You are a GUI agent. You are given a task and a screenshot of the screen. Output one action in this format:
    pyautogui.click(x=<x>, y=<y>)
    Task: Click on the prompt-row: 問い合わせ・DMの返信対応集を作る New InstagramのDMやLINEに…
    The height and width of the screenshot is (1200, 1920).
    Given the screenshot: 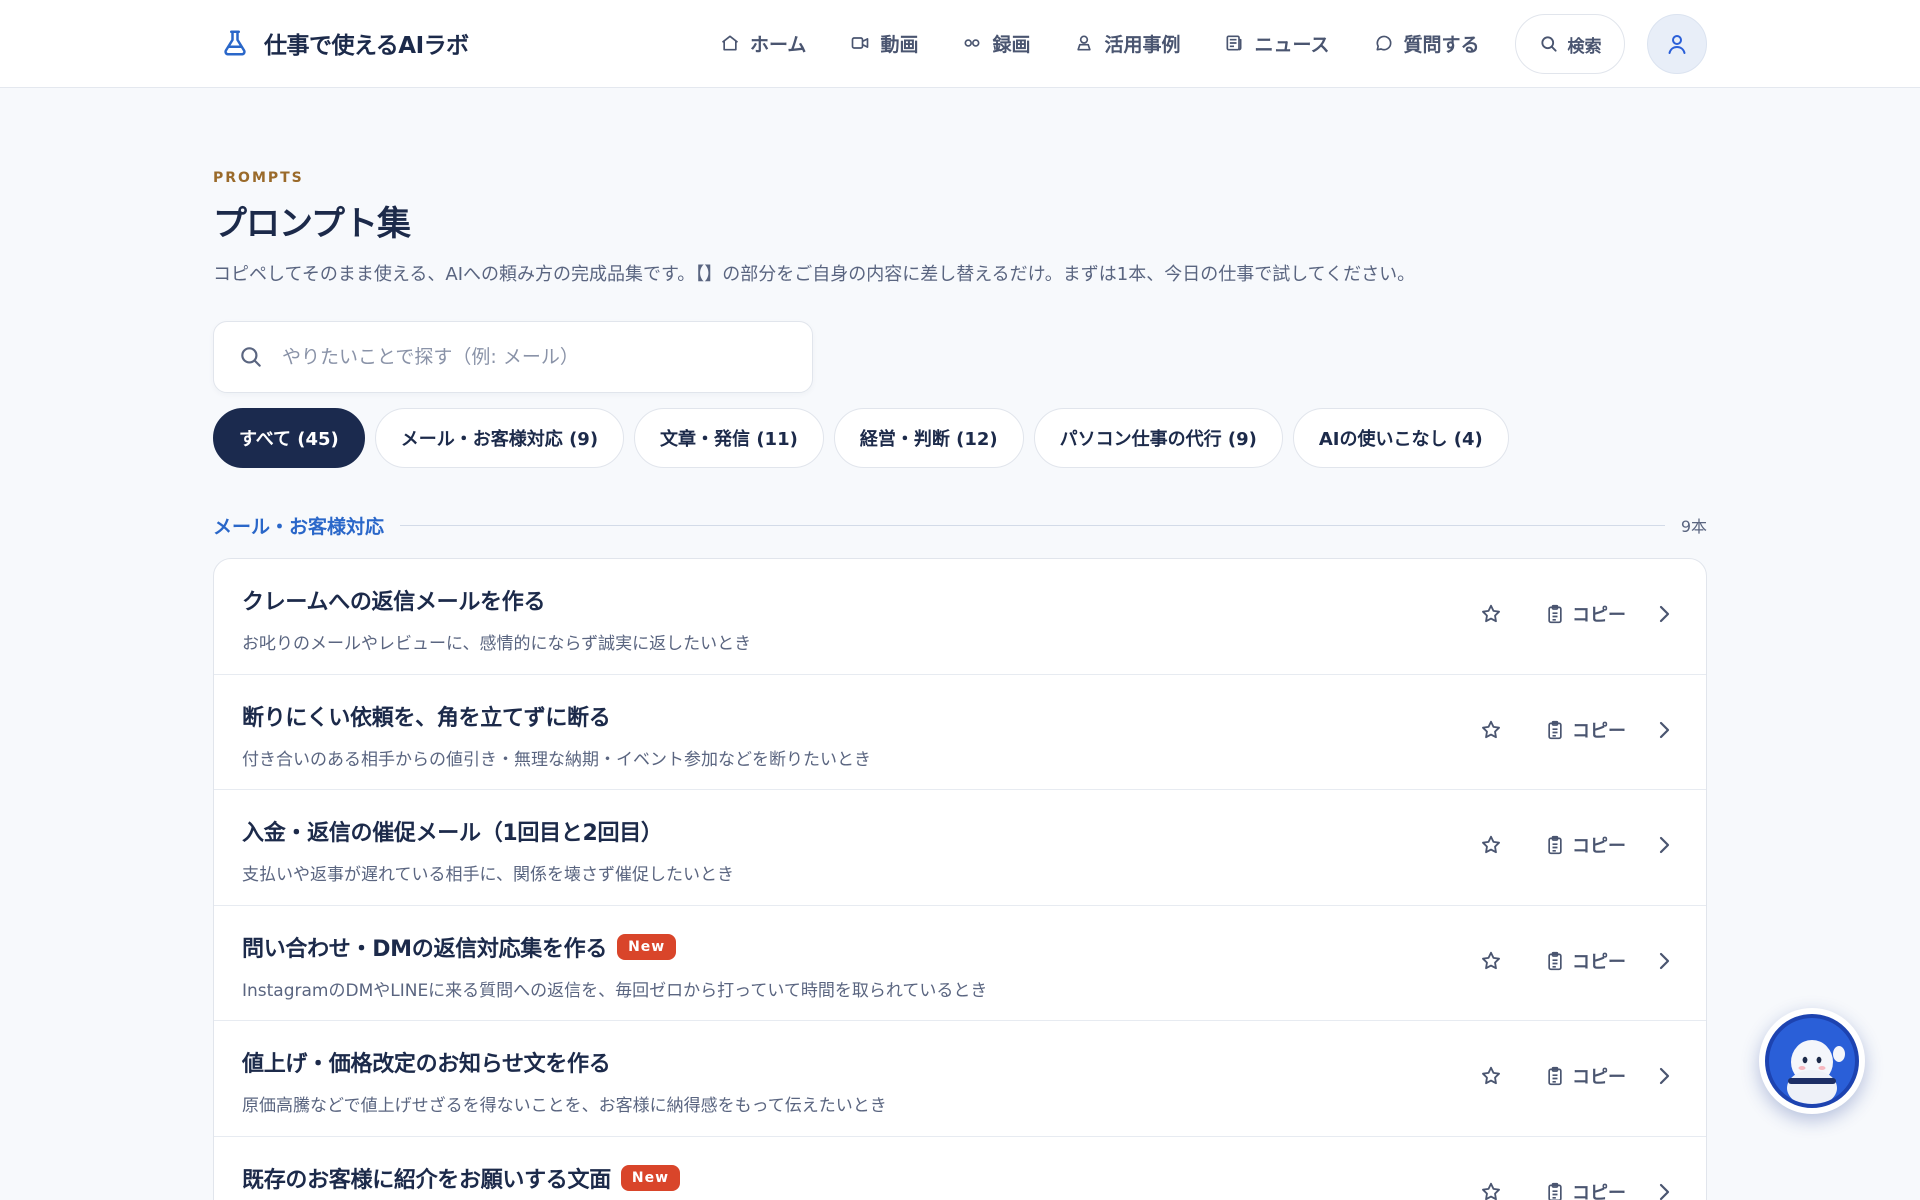 What is the action you would take?
    pyautogui.click(x=960, y=963)
    